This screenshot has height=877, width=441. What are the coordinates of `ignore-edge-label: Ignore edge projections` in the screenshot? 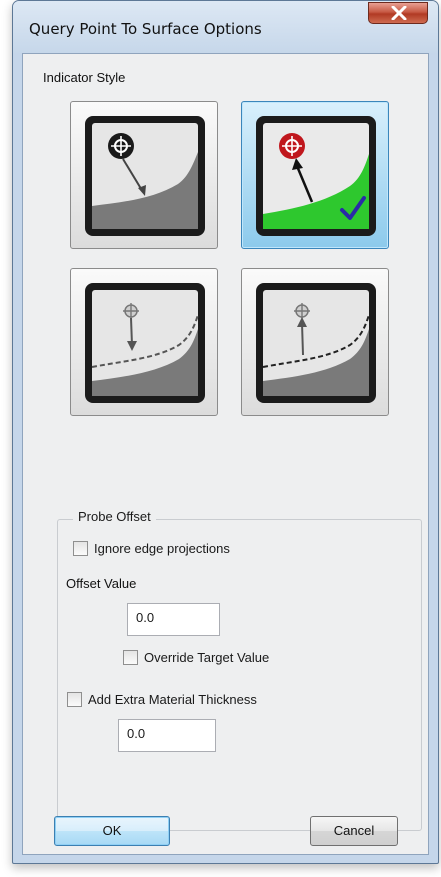 It's located at (162, 548).